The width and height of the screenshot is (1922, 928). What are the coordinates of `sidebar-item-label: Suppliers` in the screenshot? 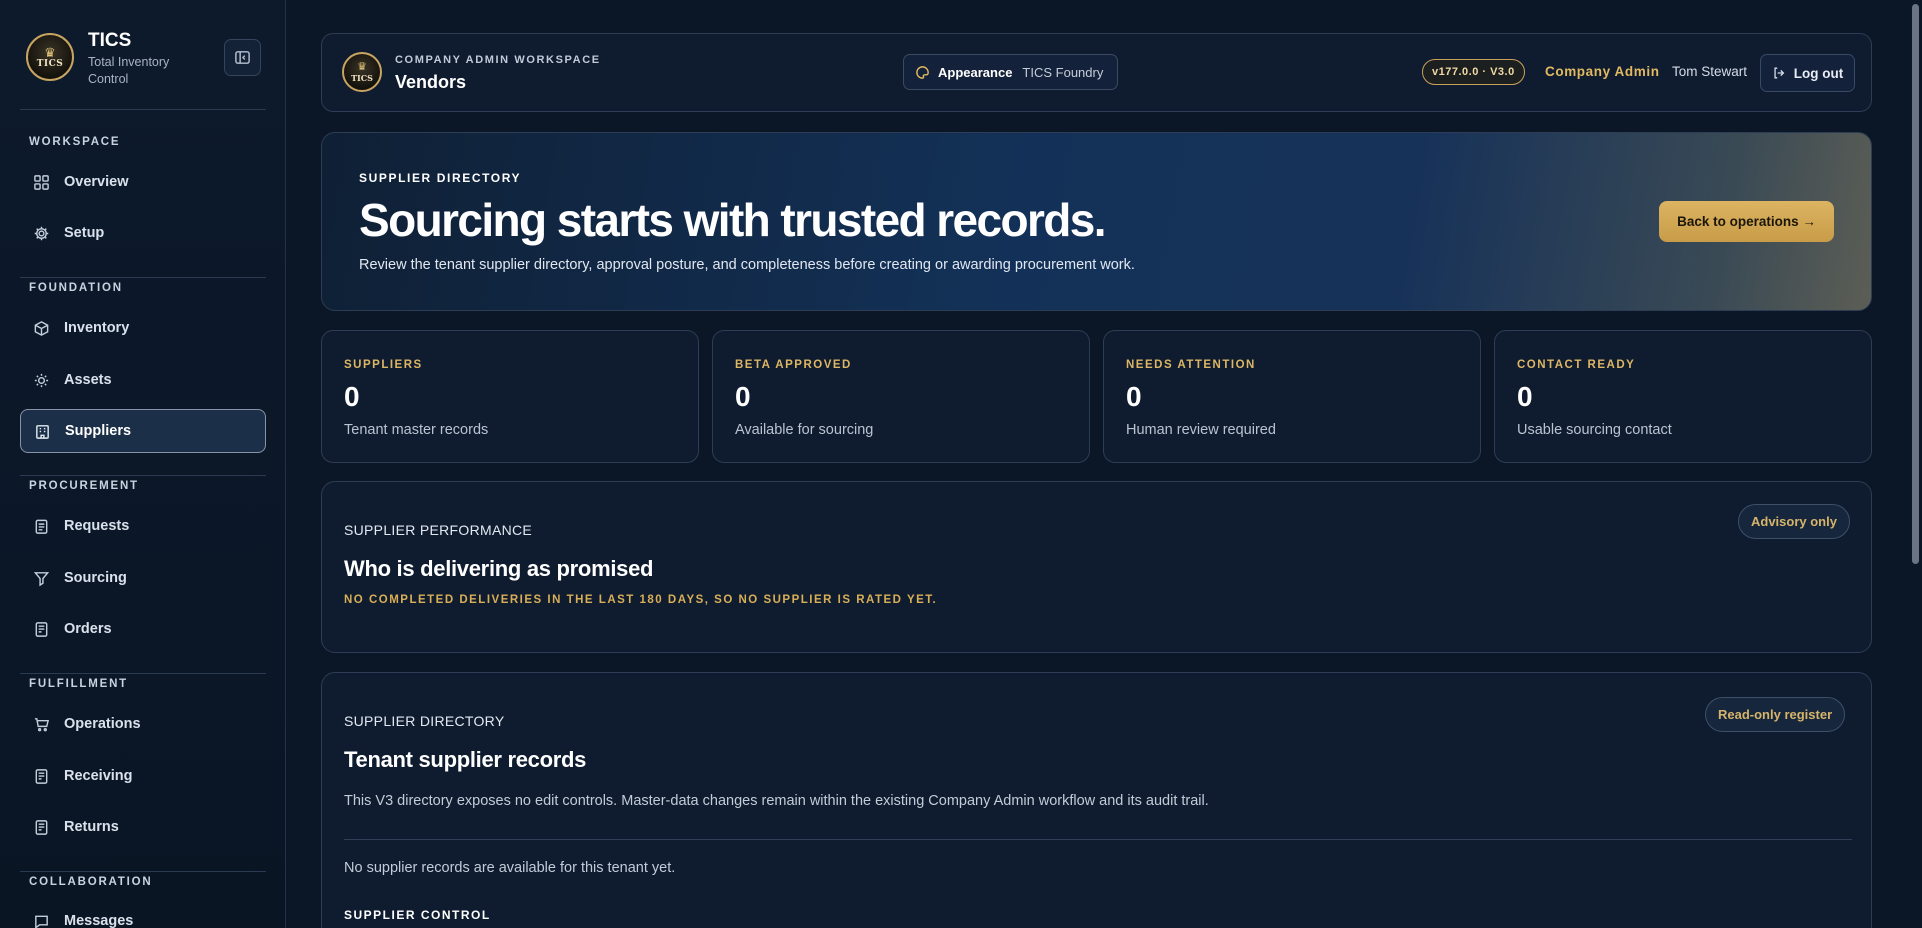 It's located at (98, 431).